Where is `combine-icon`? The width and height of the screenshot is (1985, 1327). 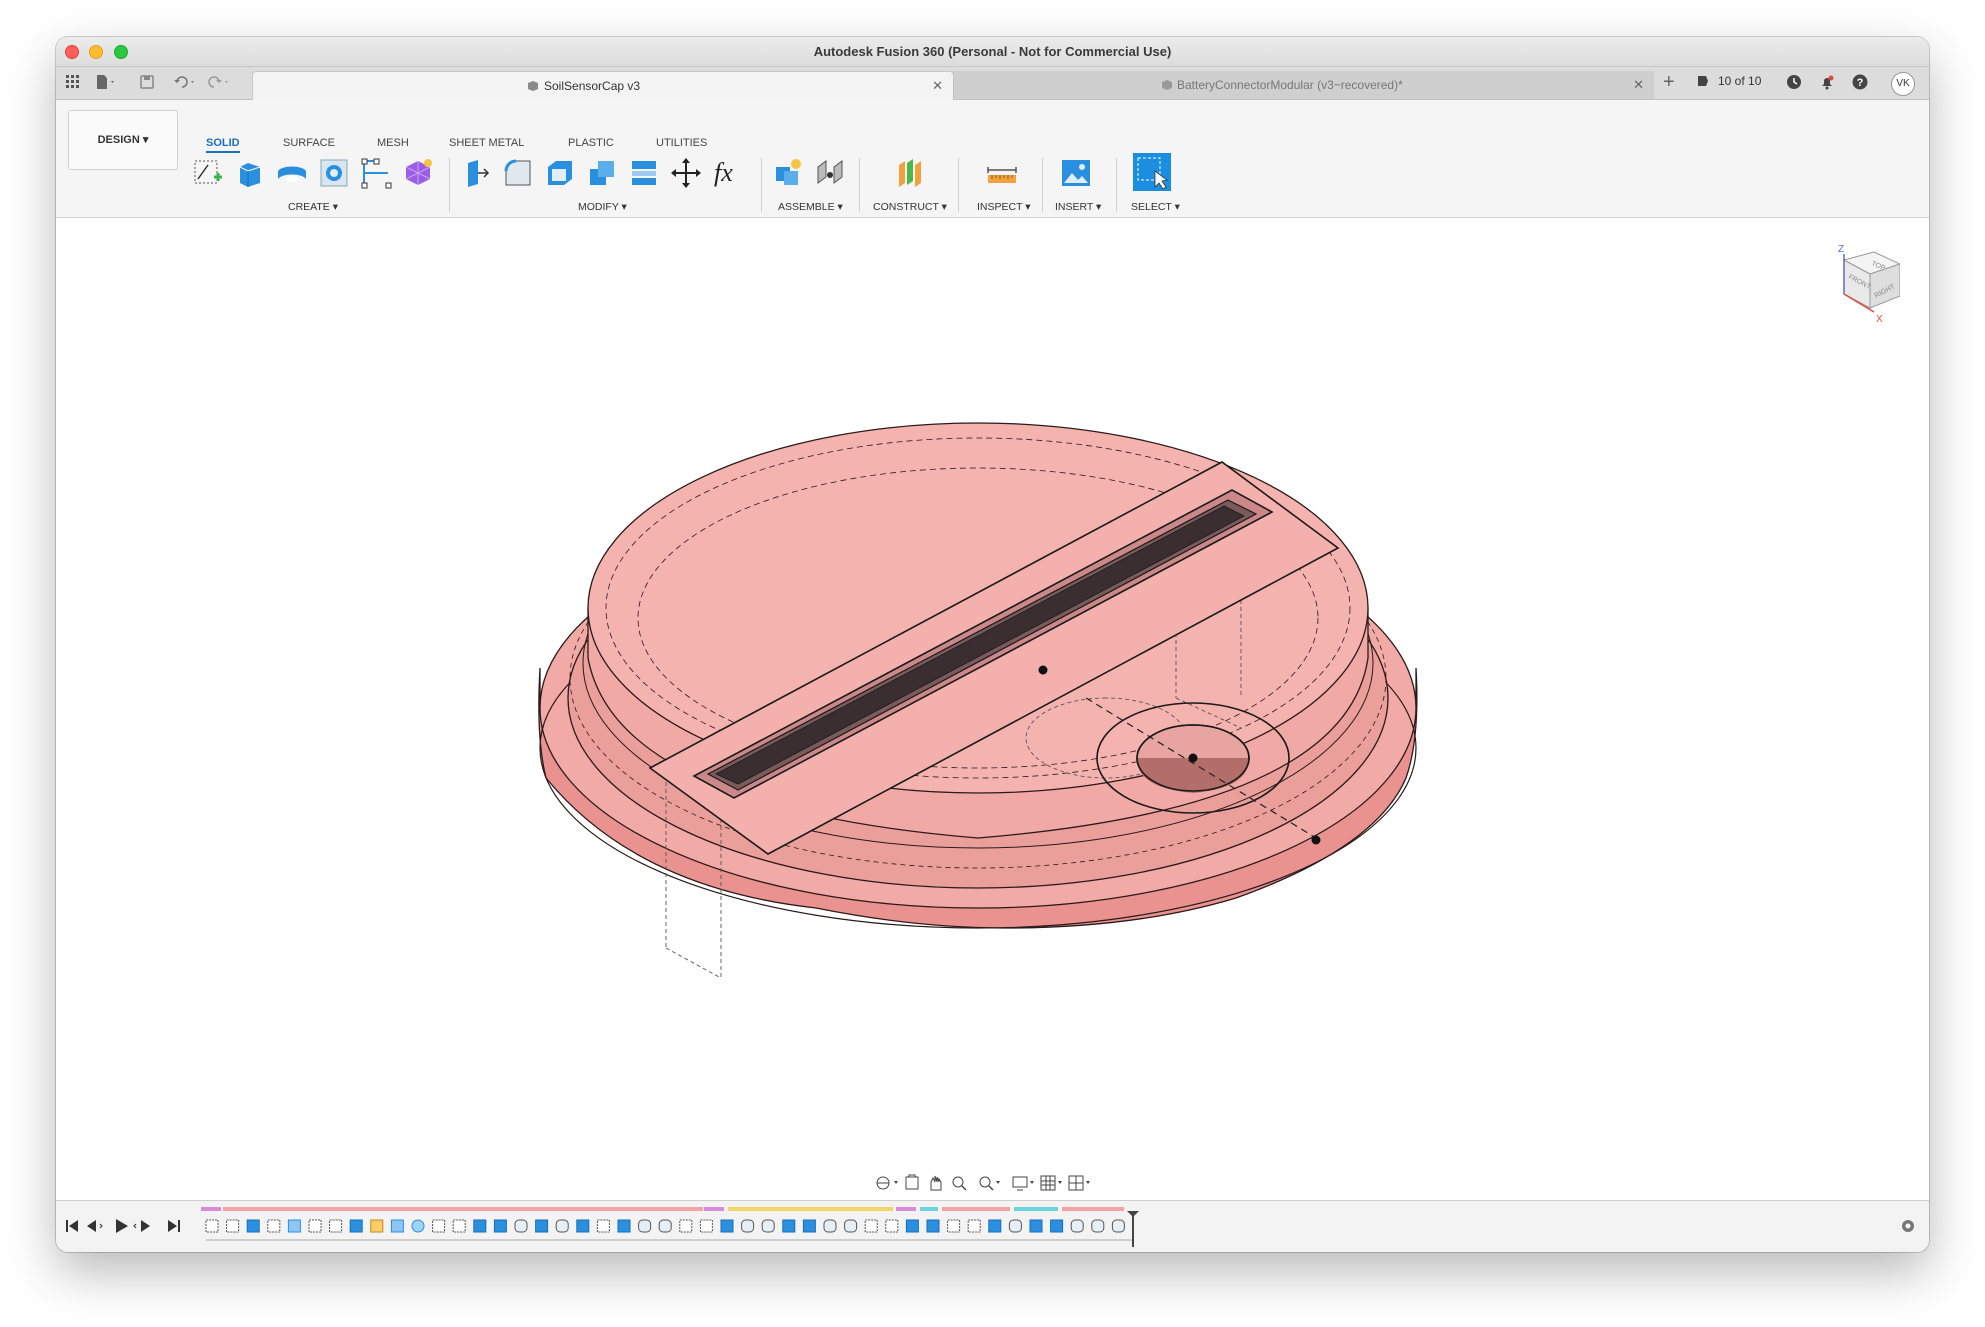 combine-icon is located at coordinates (601, 172).